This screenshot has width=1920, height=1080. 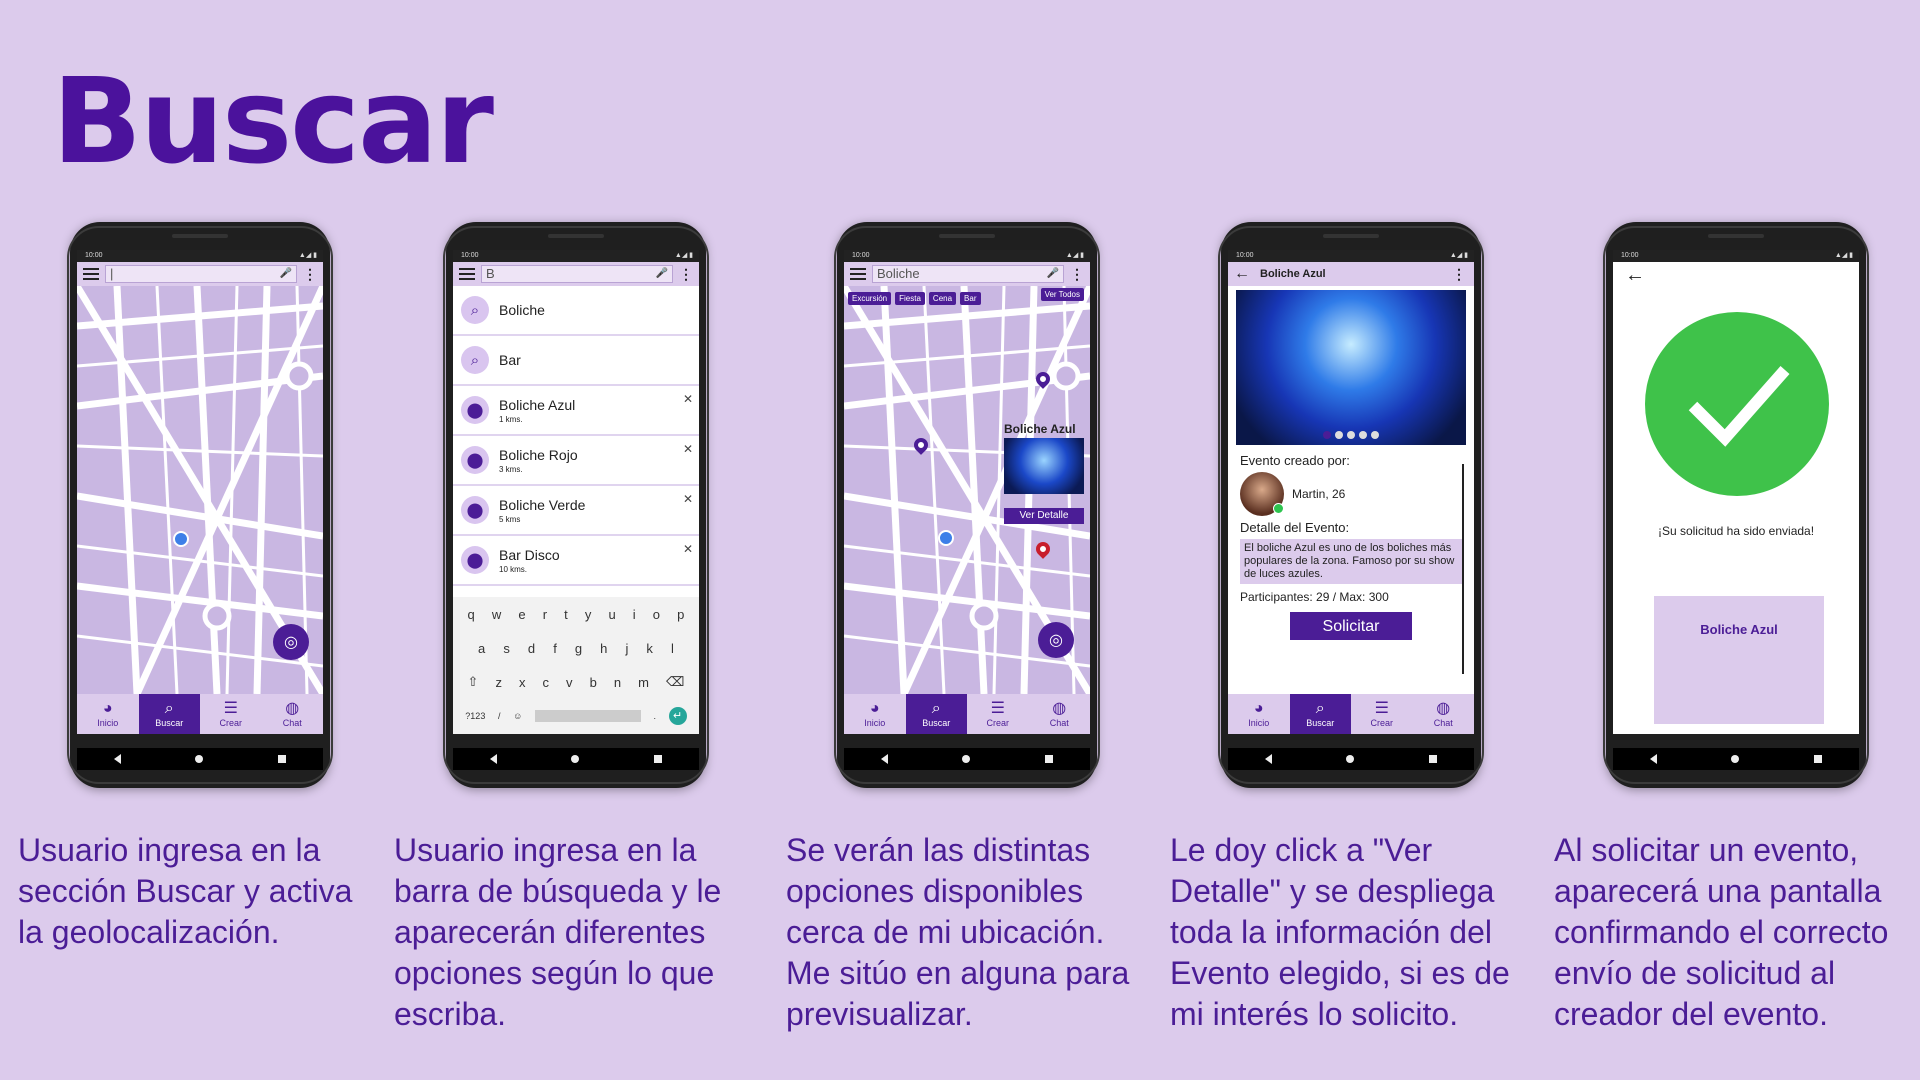 I want to click on key: ., so click(x=654, y=716).